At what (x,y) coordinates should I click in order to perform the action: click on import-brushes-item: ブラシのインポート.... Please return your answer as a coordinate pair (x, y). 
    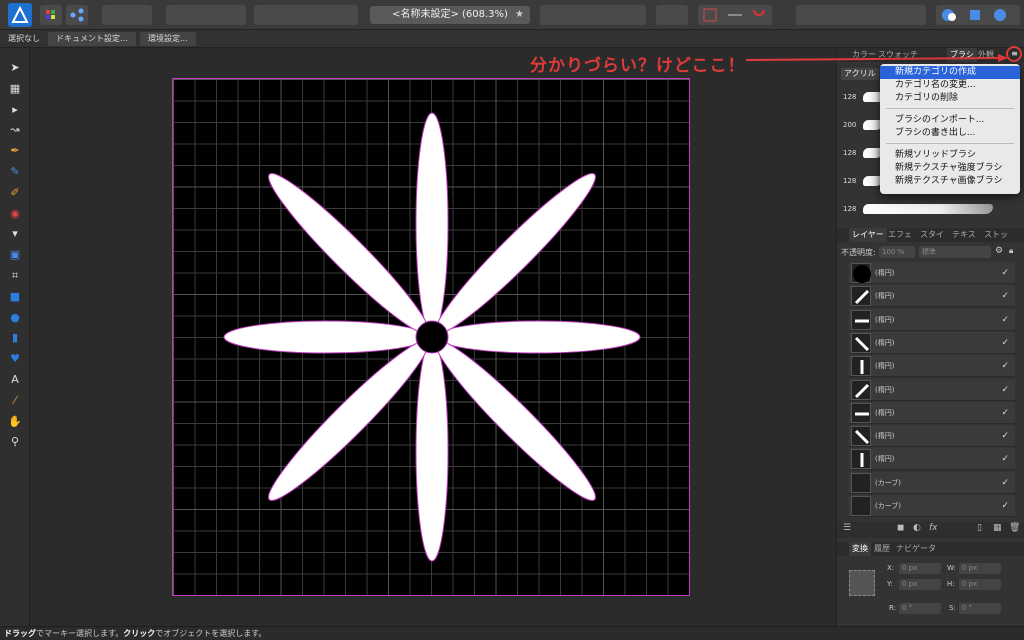
    Looking at the image, I should click on (950, 120).